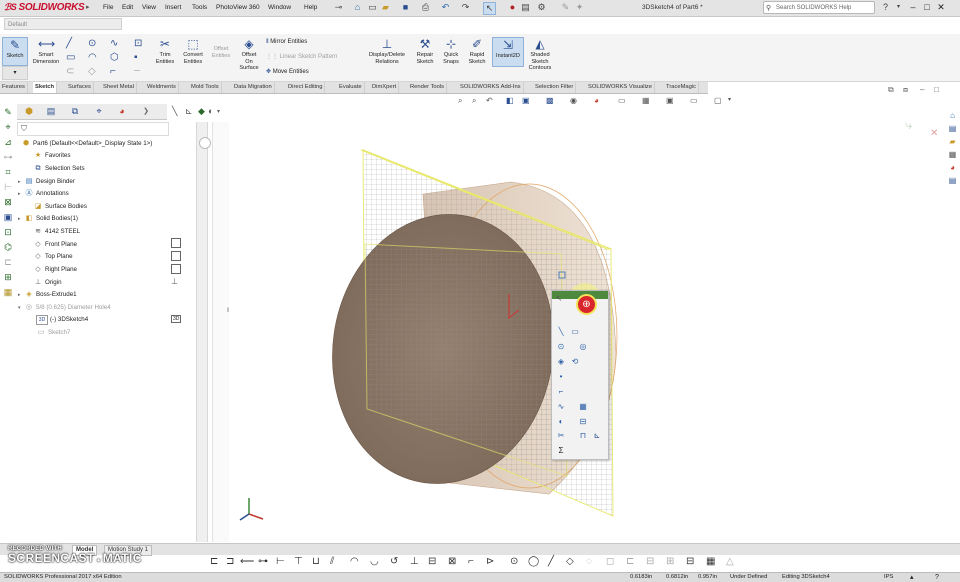  What do you see at coordinates (8, 262) in the screenshot?
I see `sketch-side-icon-11: ⊏` at bounding box center [8, 262].